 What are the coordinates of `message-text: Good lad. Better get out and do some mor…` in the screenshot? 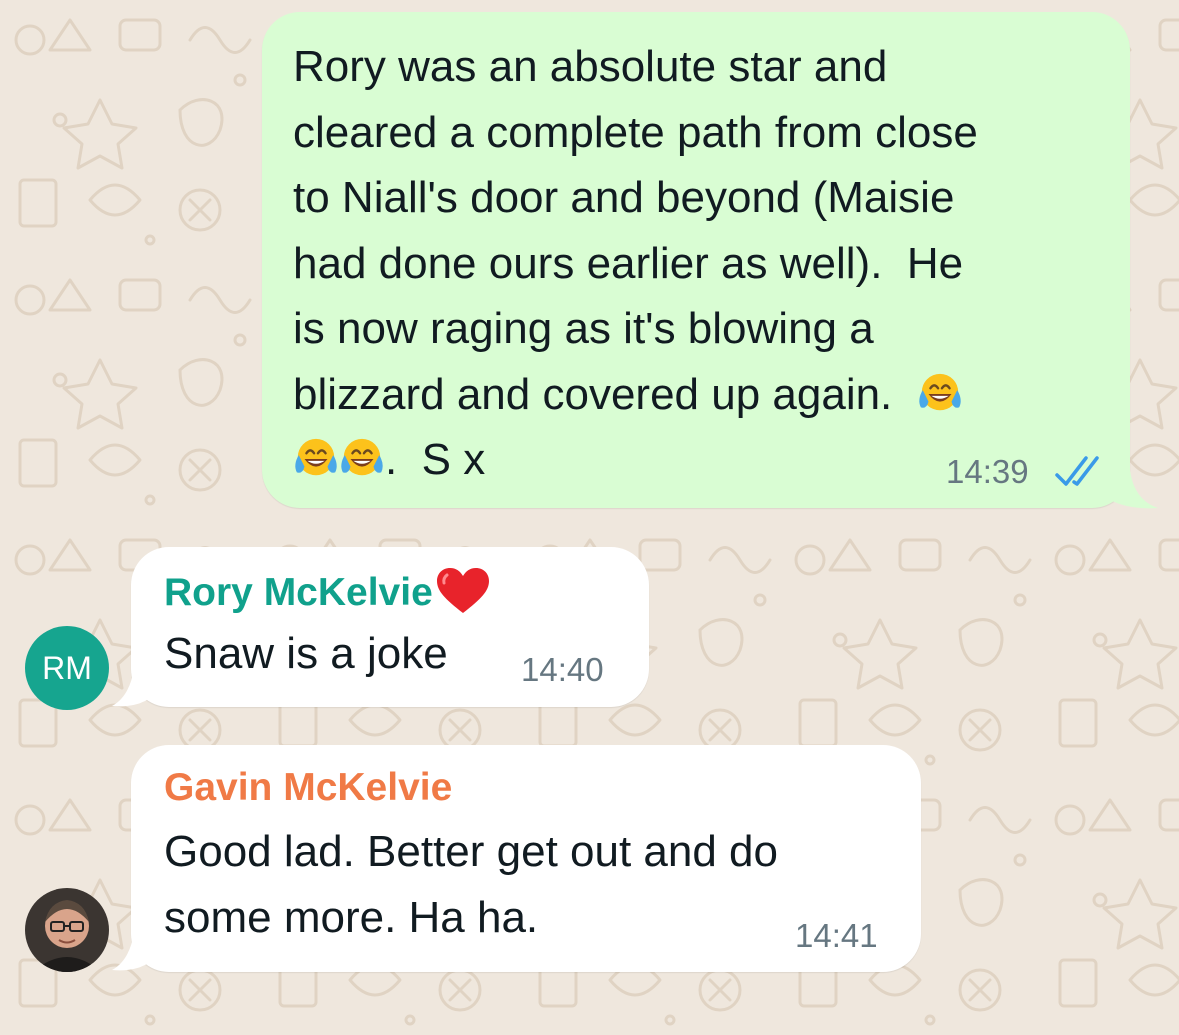 It's located at (471, 884).